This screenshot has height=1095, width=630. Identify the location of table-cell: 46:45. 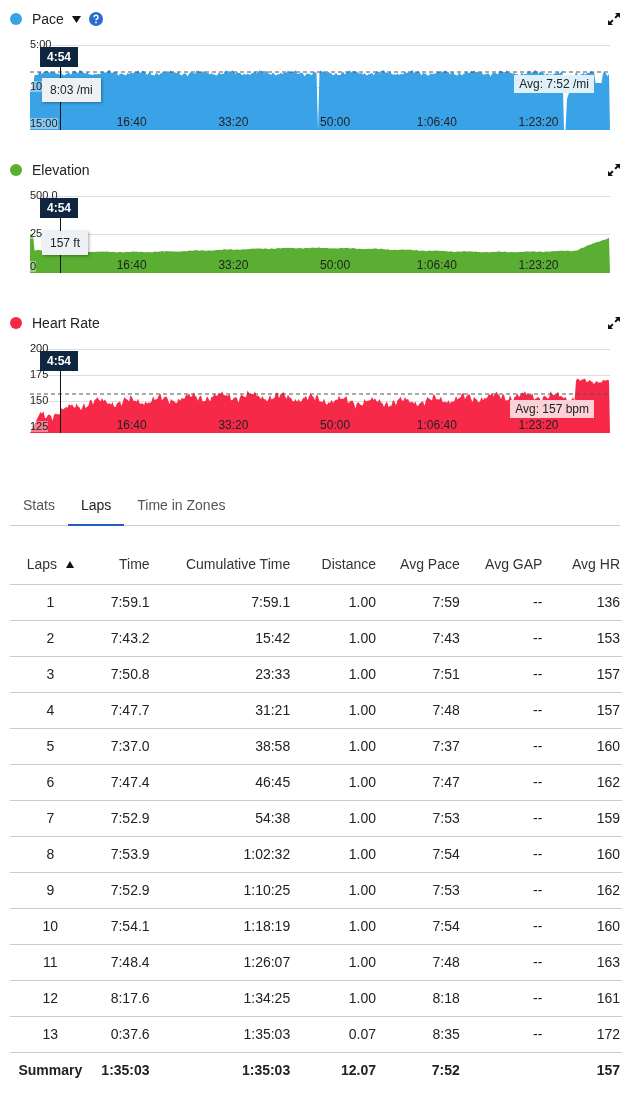
(273, 781).